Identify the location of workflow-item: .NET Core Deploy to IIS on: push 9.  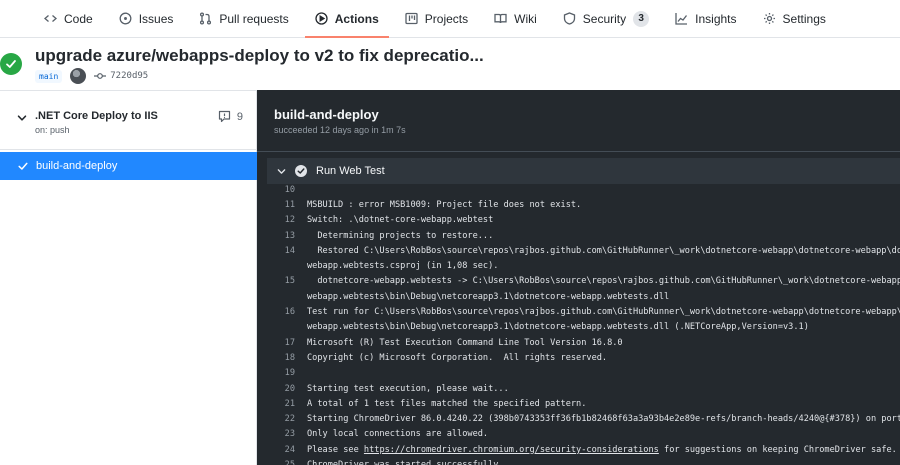
(128, 120).